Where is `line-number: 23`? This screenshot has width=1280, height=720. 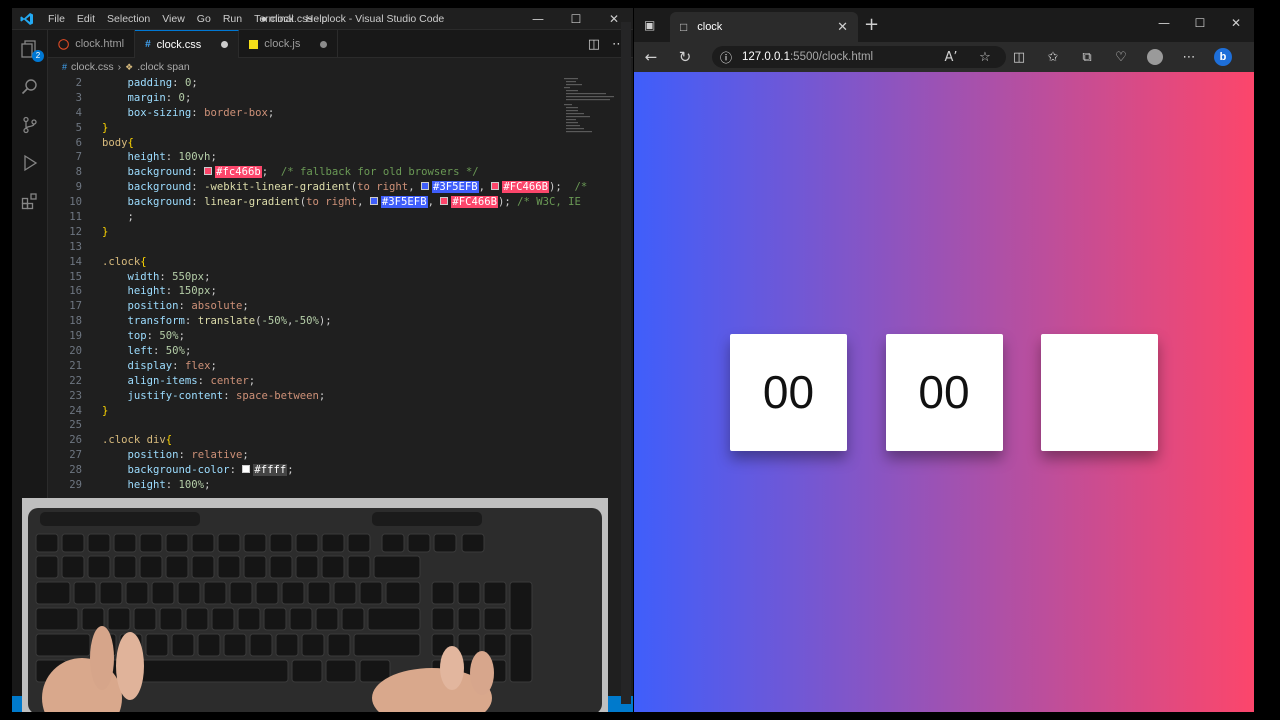
line-number: 23 is located at coordinates (75, 395).